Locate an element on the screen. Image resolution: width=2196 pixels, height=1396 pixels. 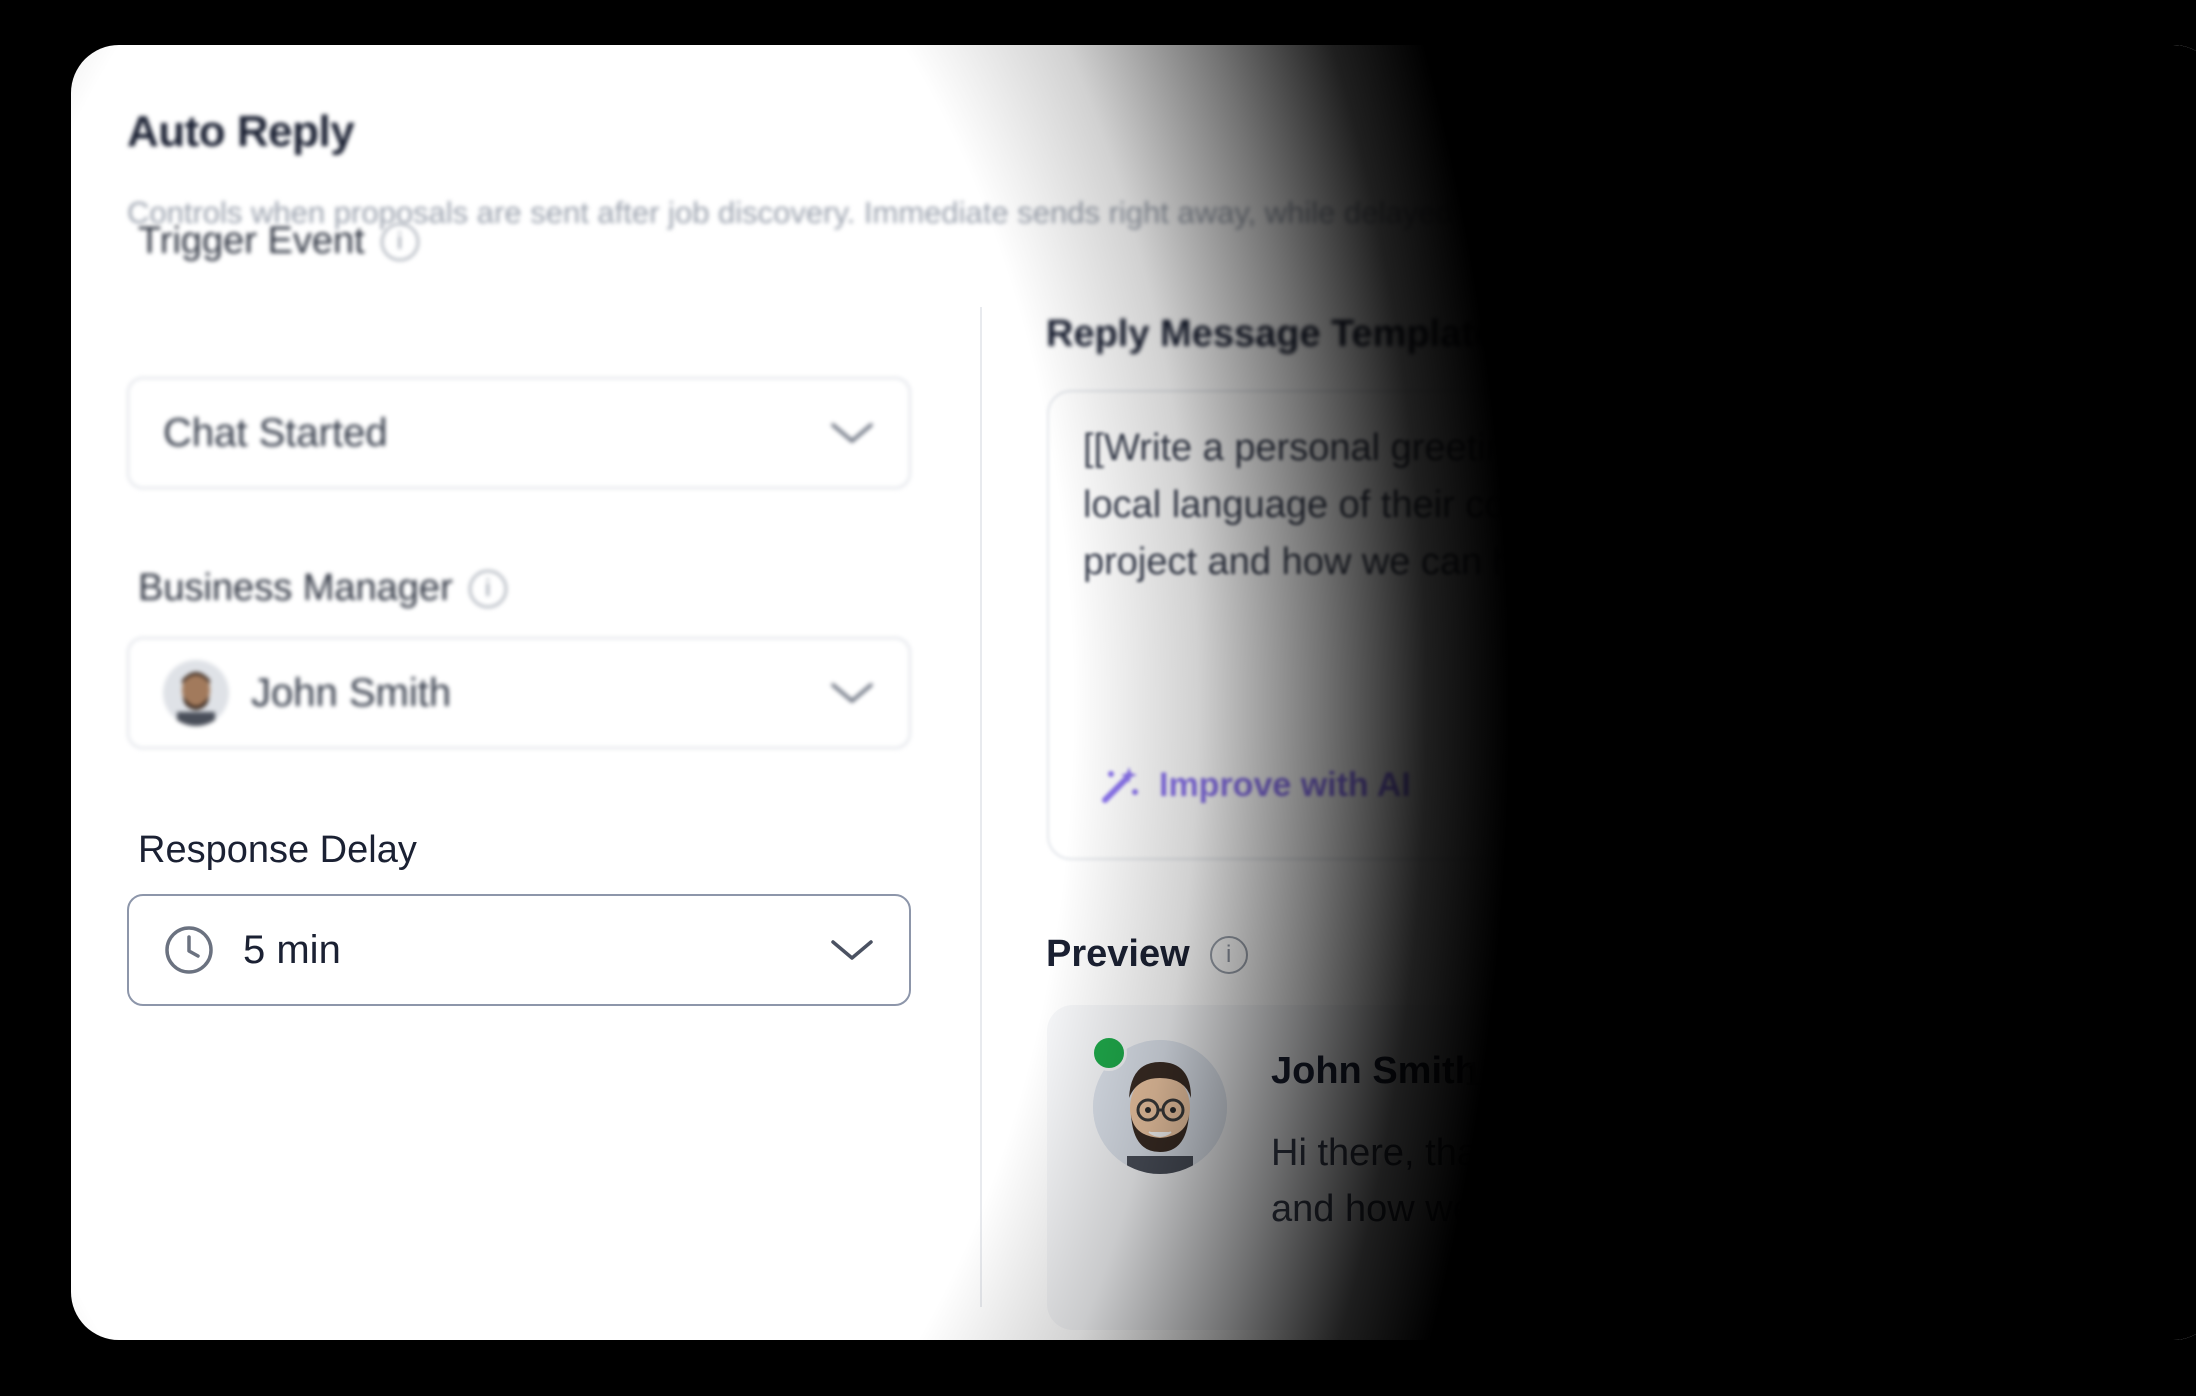
response-delay-value: 5 min is located at coordinates (292, 949).